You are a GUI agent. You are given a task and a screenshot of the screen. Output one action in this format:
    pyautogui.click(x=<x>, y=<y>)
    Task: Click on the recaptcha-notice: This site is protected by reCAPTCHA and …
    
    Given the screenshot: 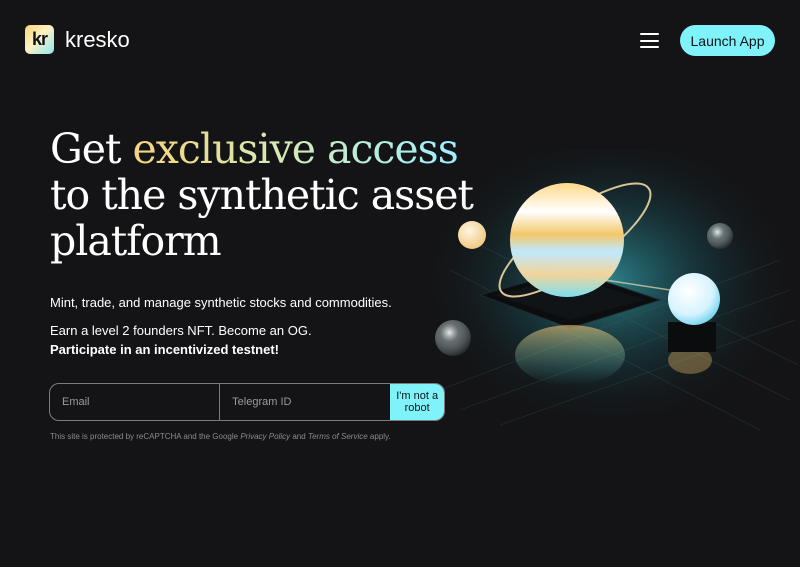 What is the action you would take?
    pyautogui.click(x=220, y=436)
    